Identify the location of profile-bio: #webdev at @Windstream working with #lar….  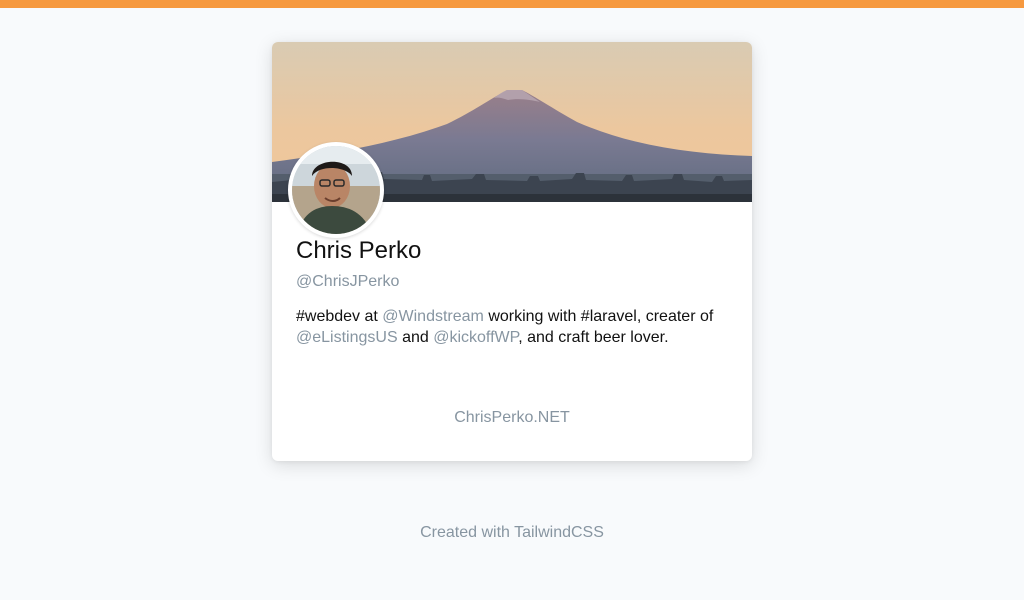
(516, 327).